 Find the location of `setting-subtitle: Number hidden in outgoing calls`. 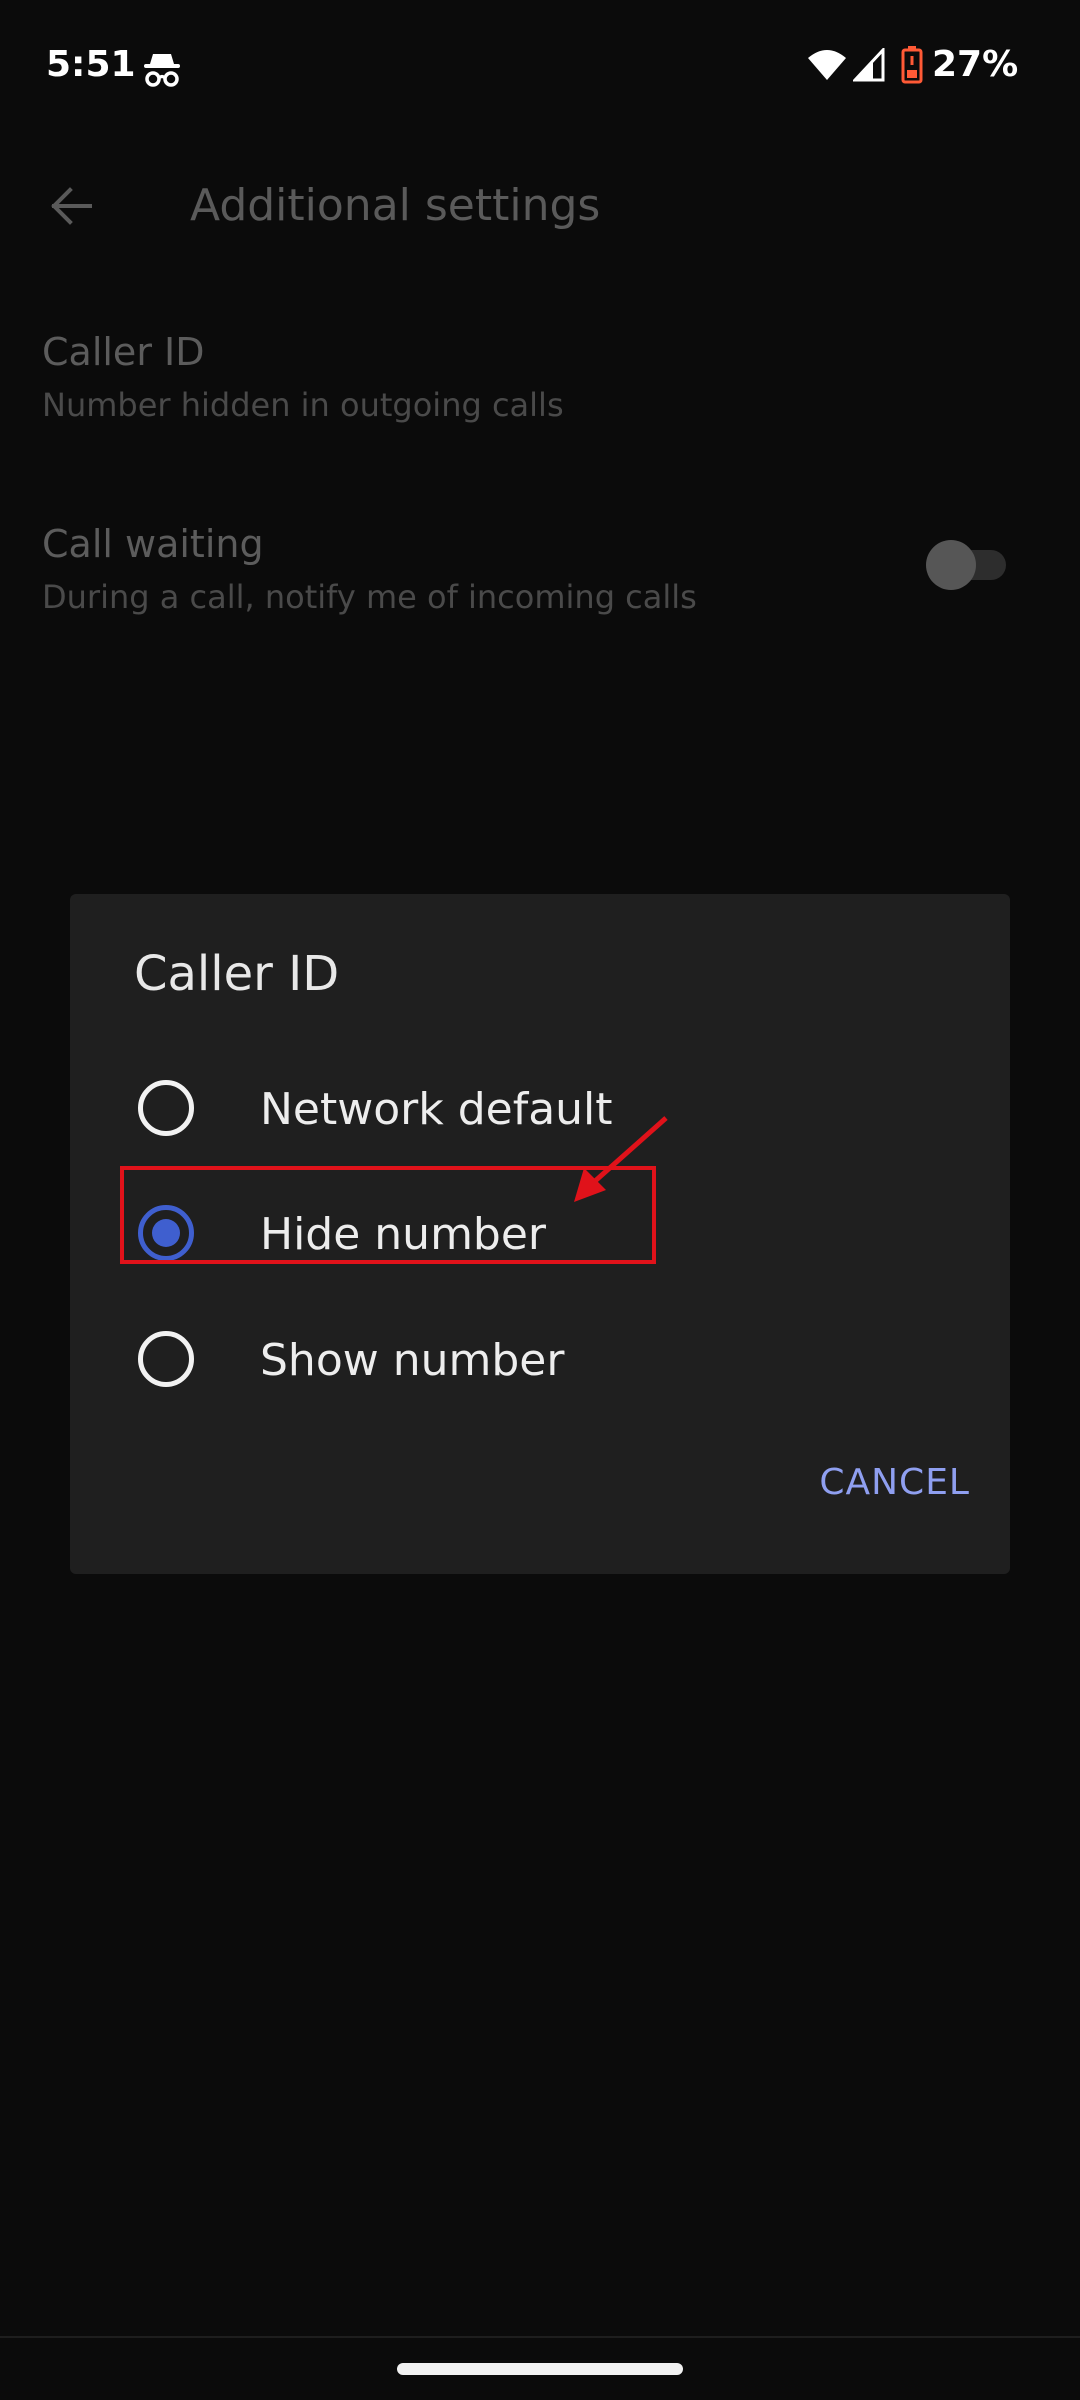

setting-subtitle: Number hidden in outgoing calls is located at coordinates (303, 405).